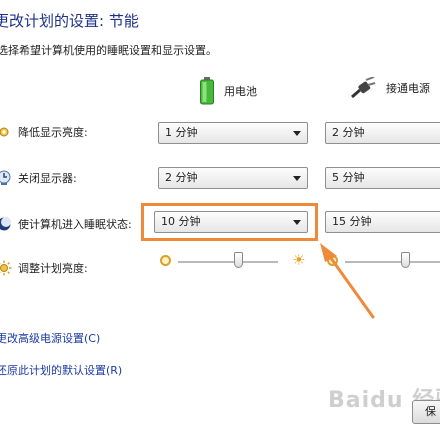 Image resolution: width=440 pixels, height=440 pixels. What do you see at coordinates (392, 262) in the screenshot?
I see `plugged-brightness-slider` at bounding box center [392, 262].